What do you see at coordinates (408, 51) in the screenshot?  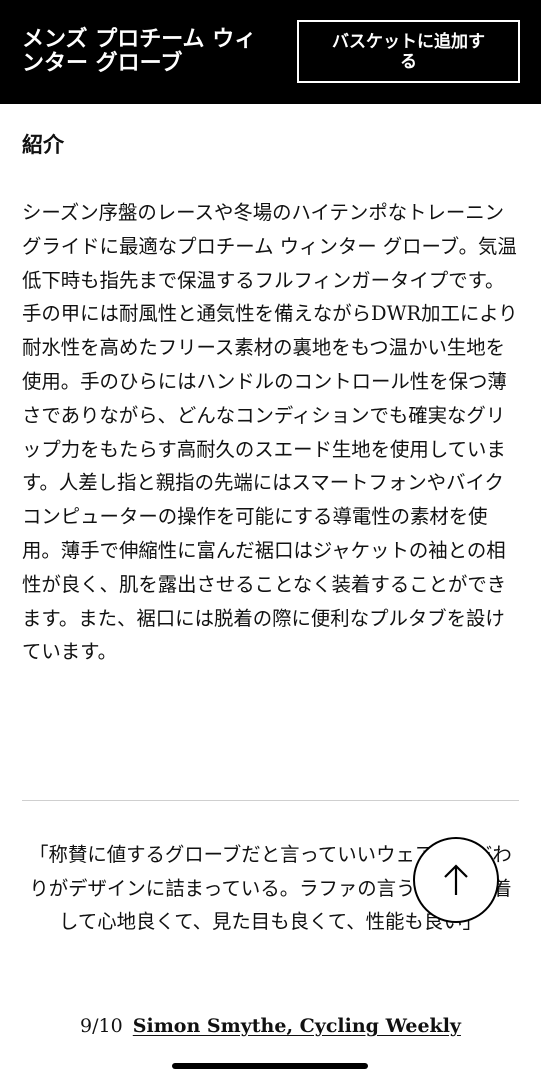 I see `add-to-basket-button: バスケットに追加する` at bounding box center [408, 51].